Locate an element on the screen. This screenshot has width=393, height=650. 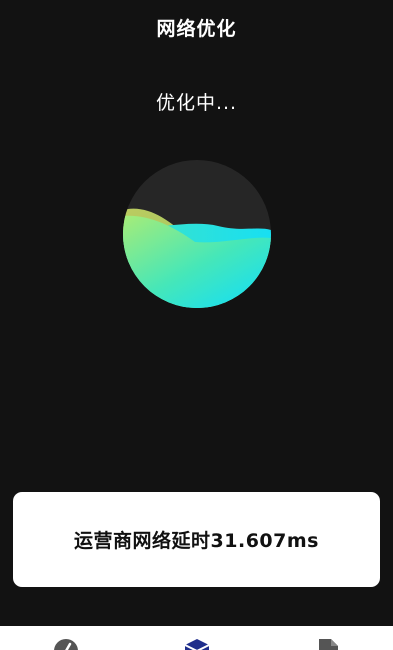
latency-text: 运营商网络延时31.607ms is located at coordinates (196, 541).